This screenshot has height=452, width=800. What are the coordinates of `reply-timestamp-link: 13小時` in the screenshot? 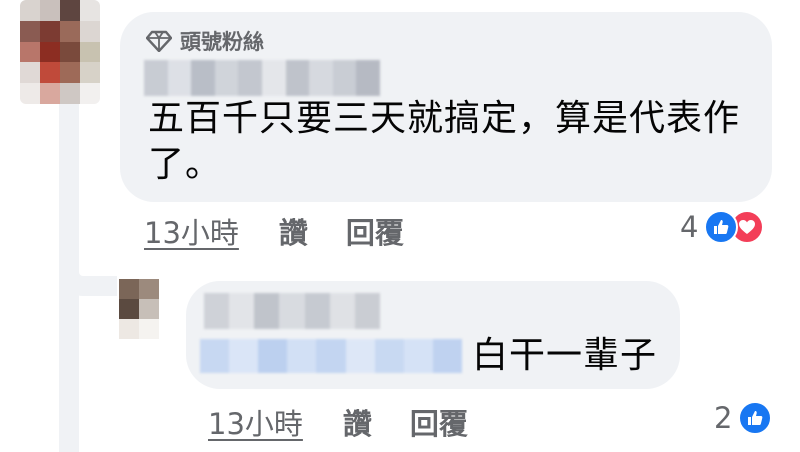 It's located at (255, 422).